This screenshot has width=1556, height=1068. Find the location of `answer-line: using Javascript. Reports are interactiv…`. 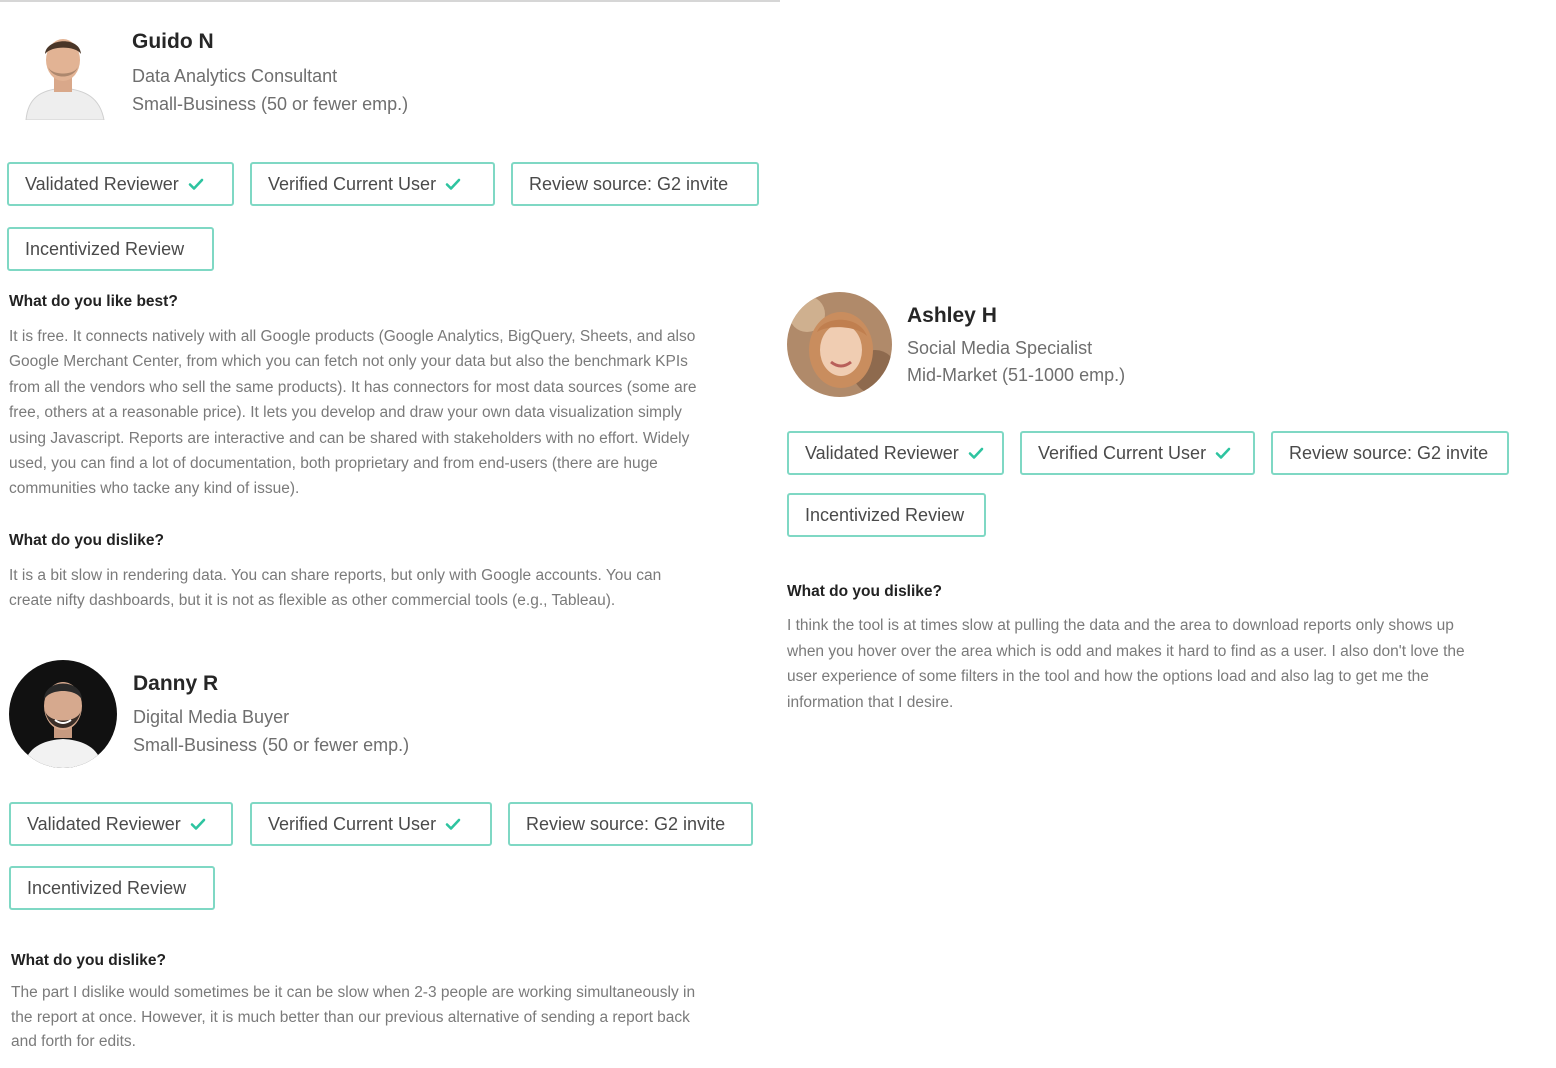

answer-line: using Javascript. Reports are interactiv… is located at coordinates (349, 438).